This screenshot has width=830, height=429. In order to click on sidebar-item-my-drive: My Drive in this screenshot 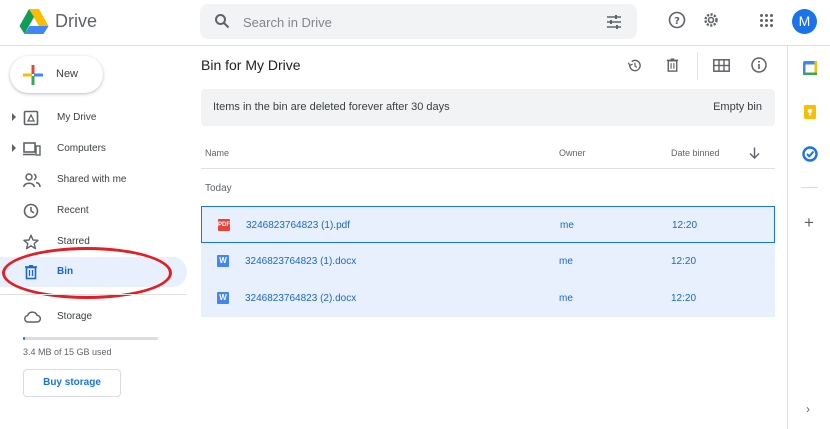, I will do `click(93, 118)`.